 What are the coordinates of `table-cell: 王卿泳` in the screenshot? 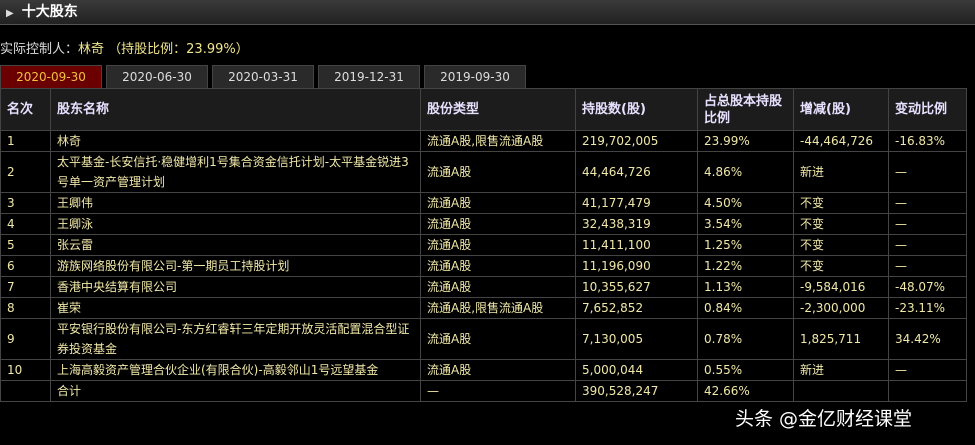 It's located at (235, 224).